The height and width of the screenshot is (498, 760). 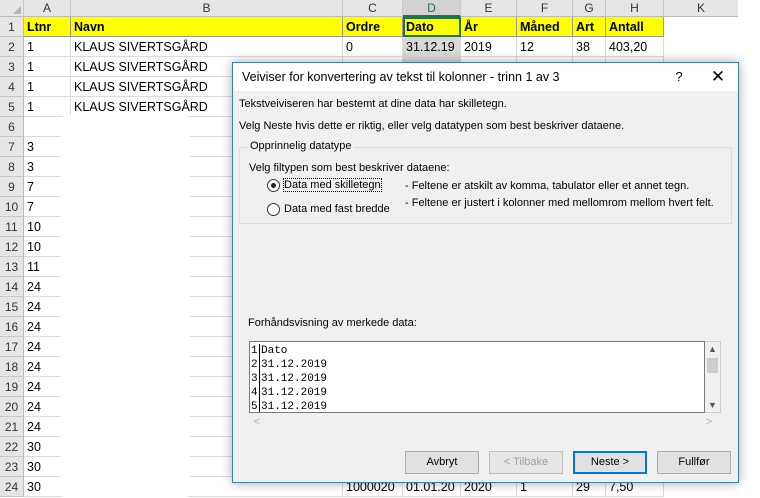 I want to click on row-header: 24, so click(x=12, y=487).